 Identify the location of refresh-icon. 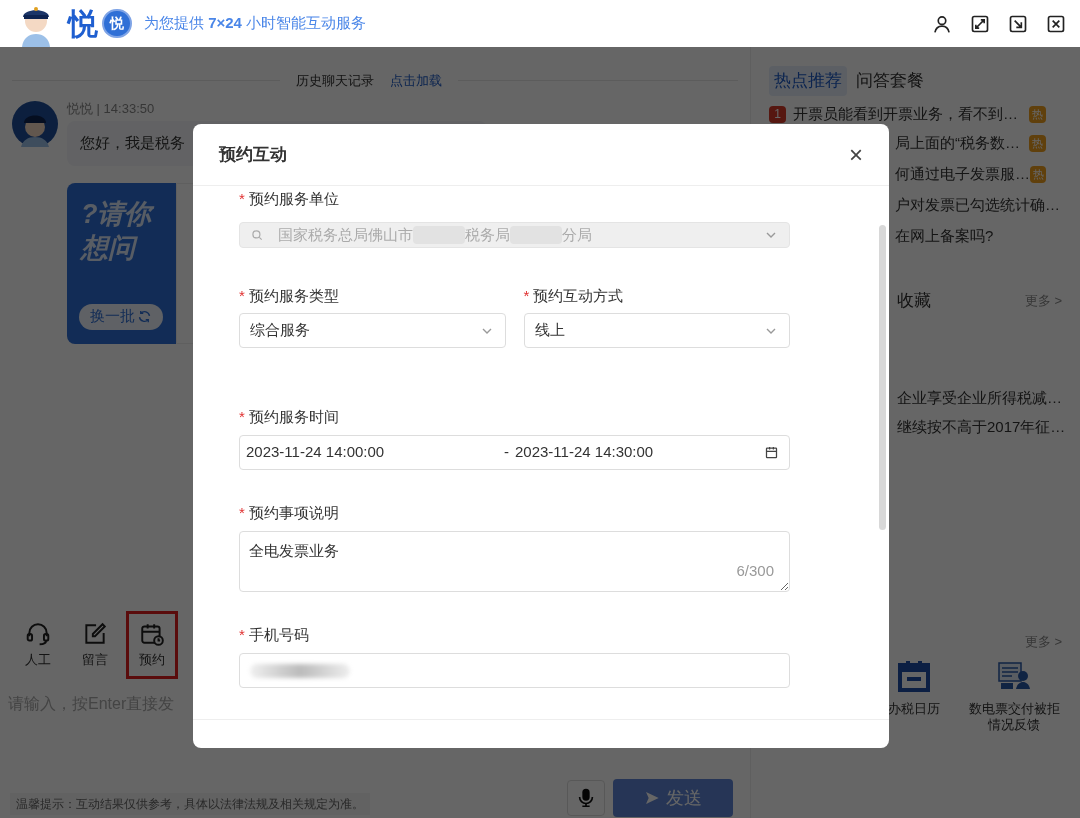
(144, 316).